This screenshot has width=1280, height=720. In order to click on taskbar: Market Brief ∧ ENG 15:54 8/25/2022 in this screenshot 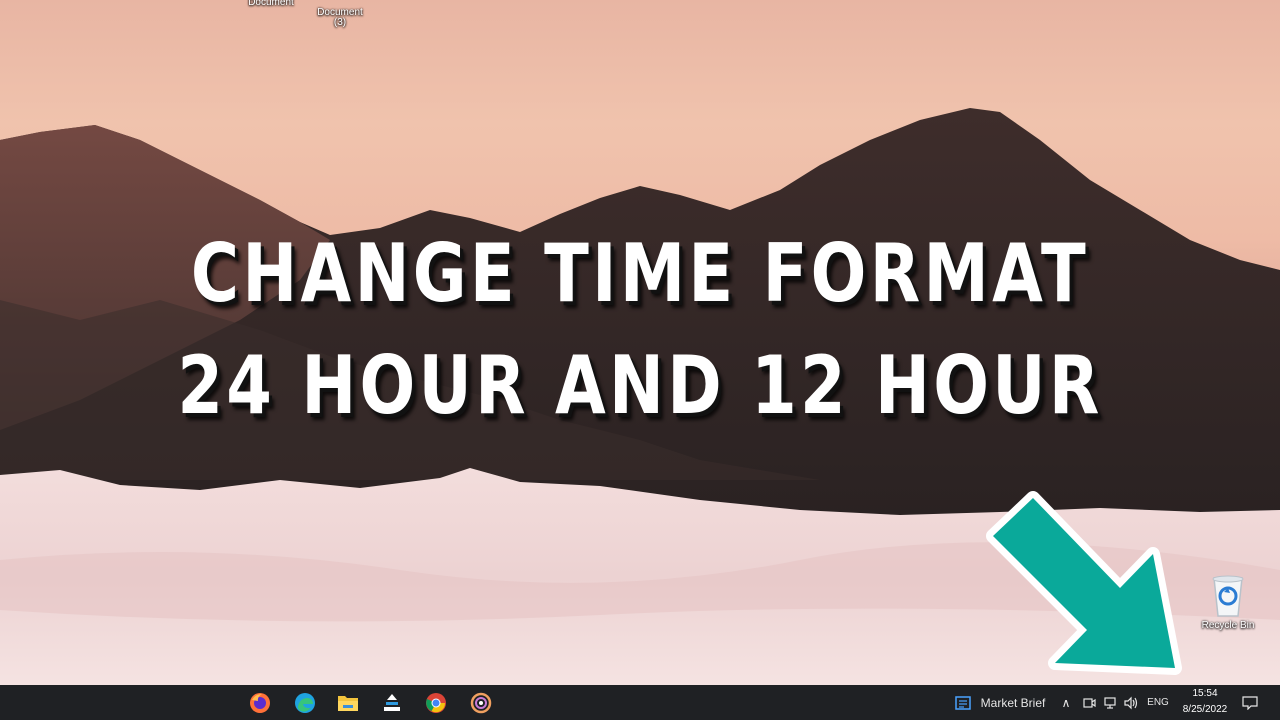, I will do `click(640, 702)`.